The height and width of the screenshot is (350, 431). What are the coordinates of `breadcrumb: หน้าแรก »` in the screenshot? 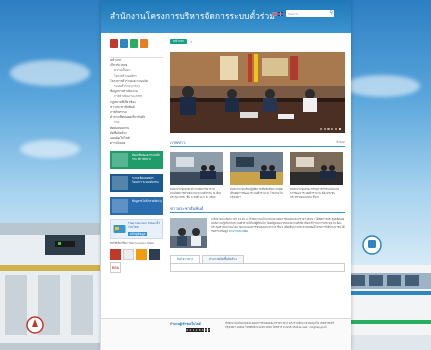 It's located at (257, 41).